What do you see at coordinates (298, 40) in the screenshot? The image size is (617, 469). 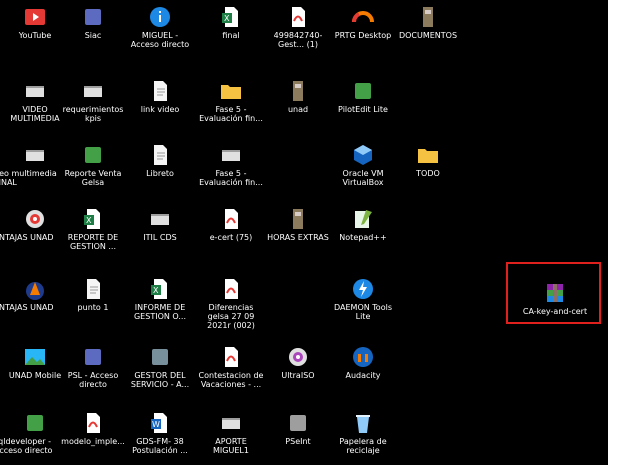 I see `desktop-icon-label: 499842740-Gest... (1)` at bounding box center [298, 40].